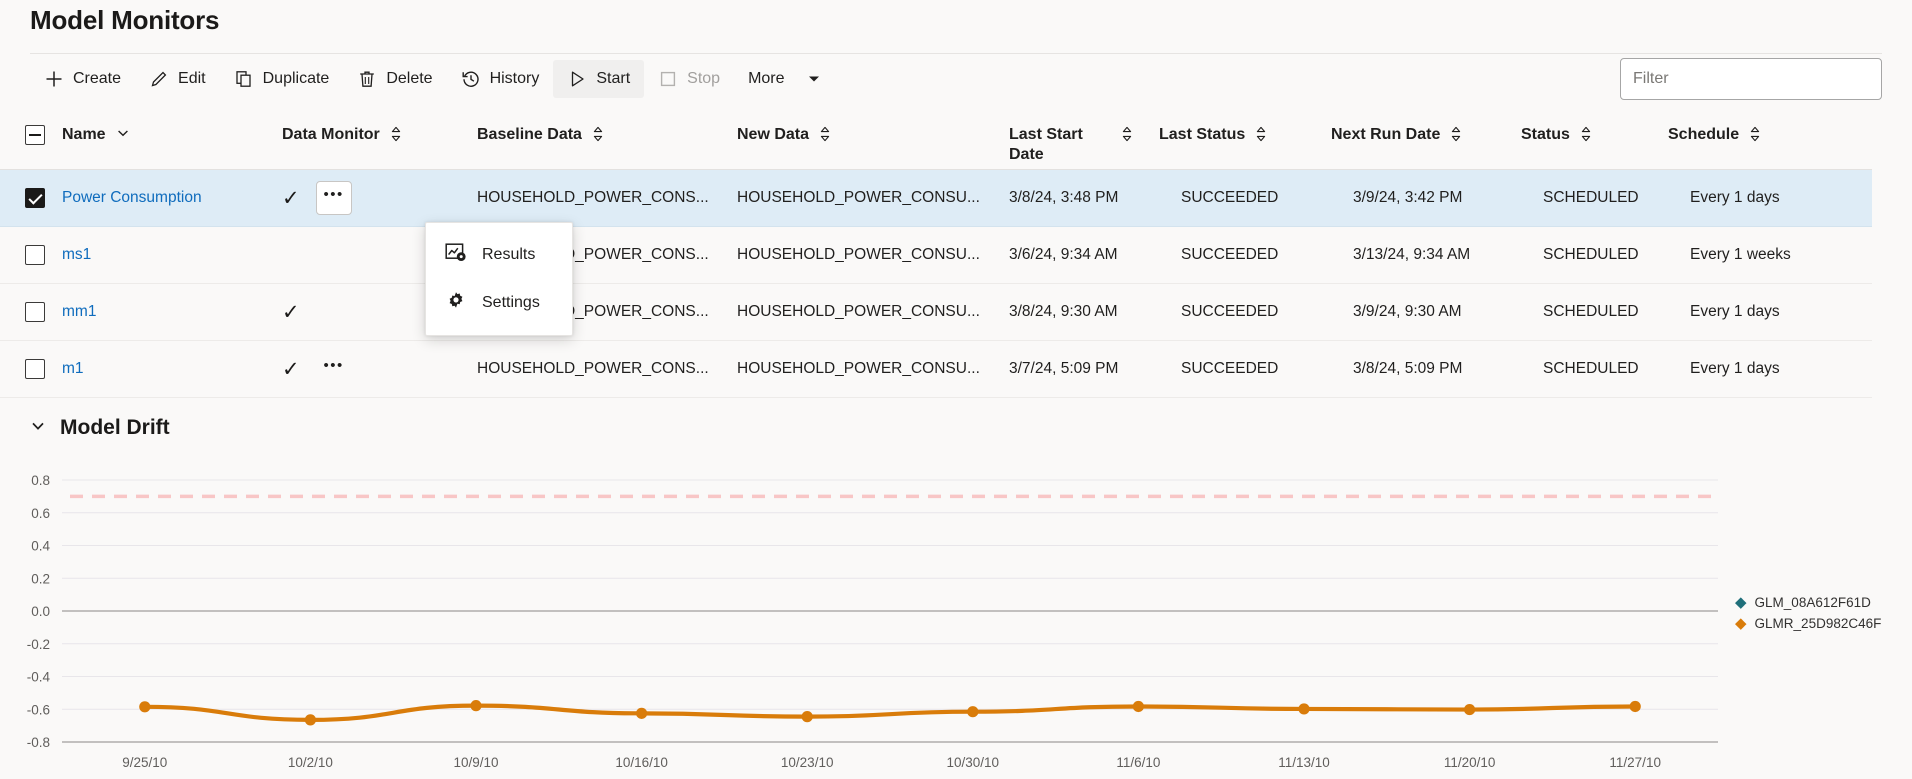 Image resolution: width=1912 pixels, height=779 pixels. What do you see at coordinates (172, 255) in the screenshot?
I see `row-name-link: ms1` at bounding box center [172, 255].